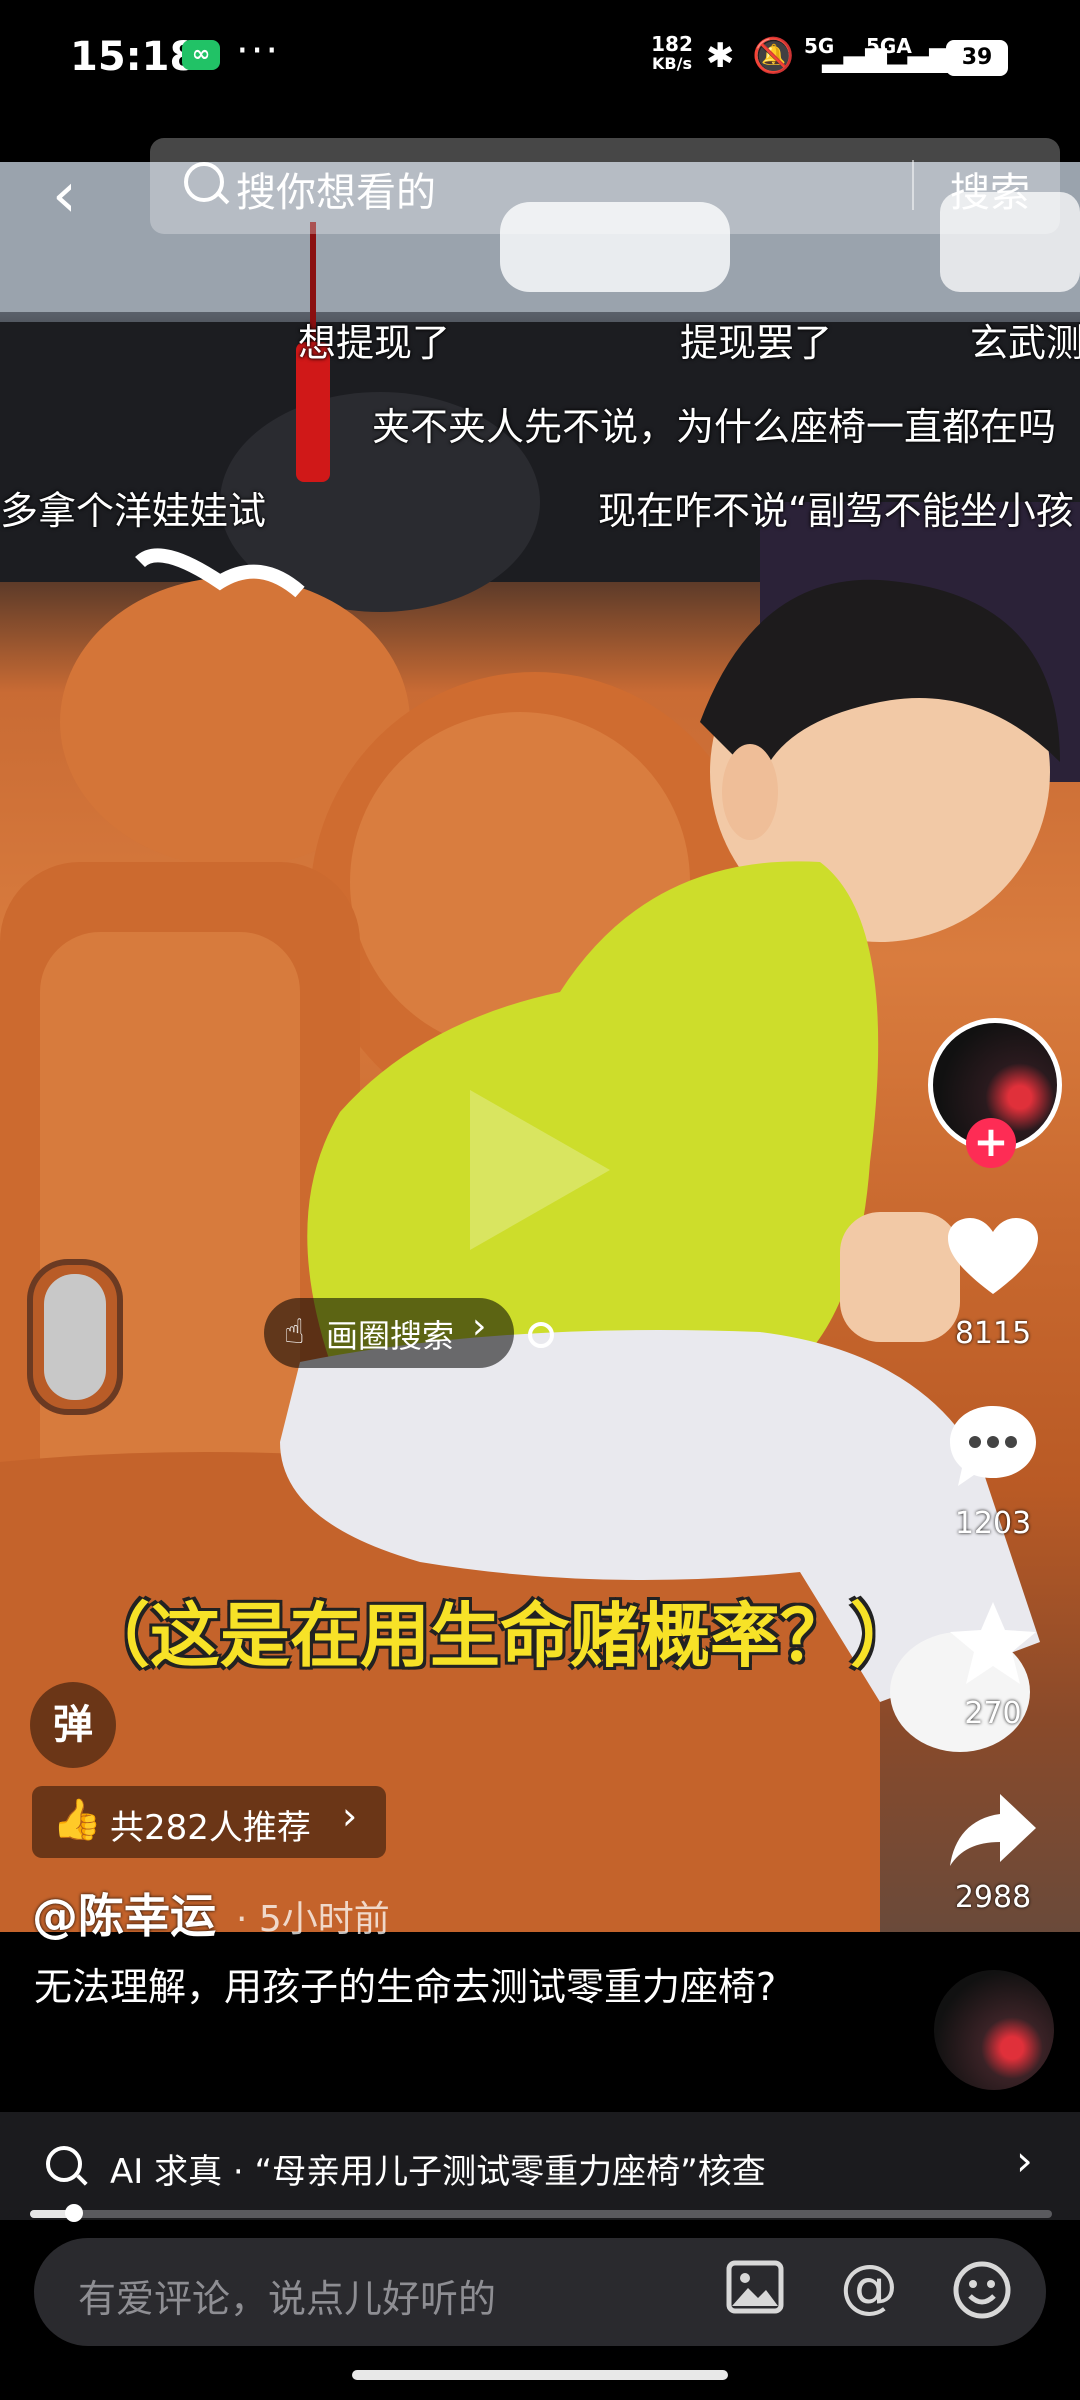 The height and width of the screenshot is (2400, 1080). Describe the element at coordinates (500, 1636) in the screenshot. I see `video-subtitle: （这是在用生命赌概率？）` at that location.